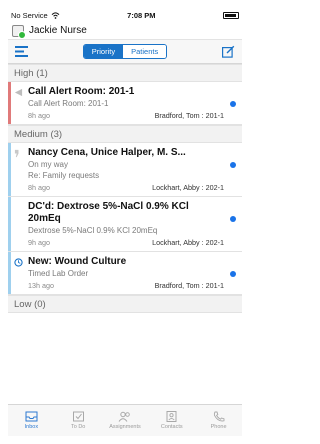  I want to click on user-name: Jackie Nurse, so click(58, 30).